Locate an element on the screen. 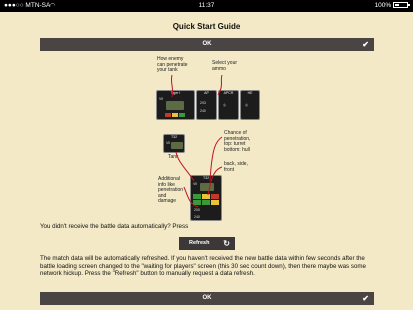 The height and width of the screenshot is (310, 413). arrow-chance is located at coordinates (216, 159).